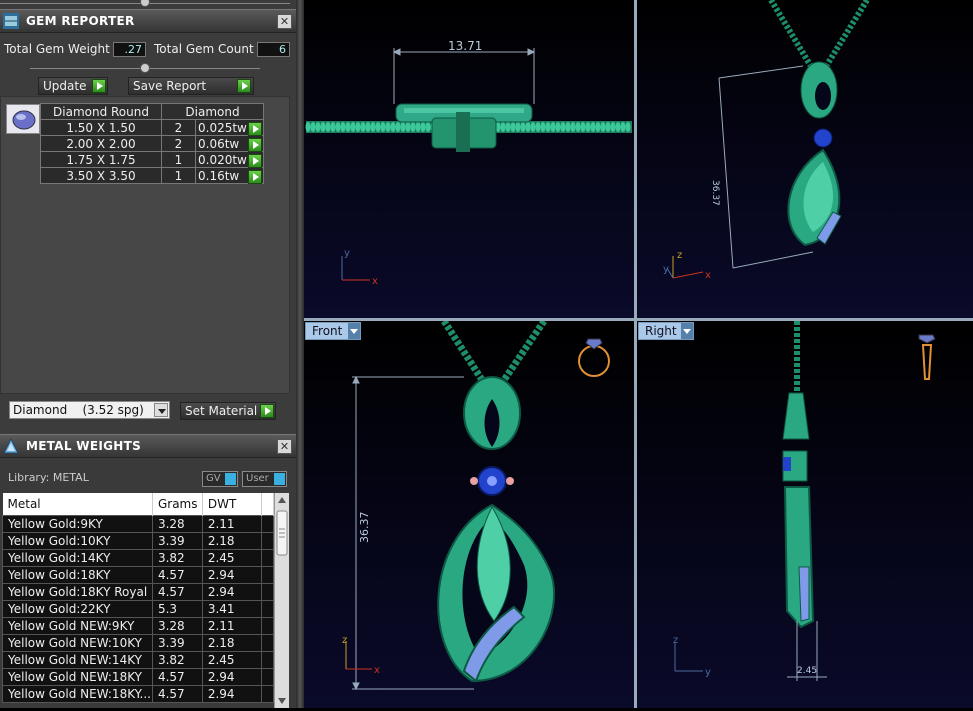  I want to click on metal-table-row: Yellow Gold NEW:9KY 3.28 2.11, so click(138, 625).